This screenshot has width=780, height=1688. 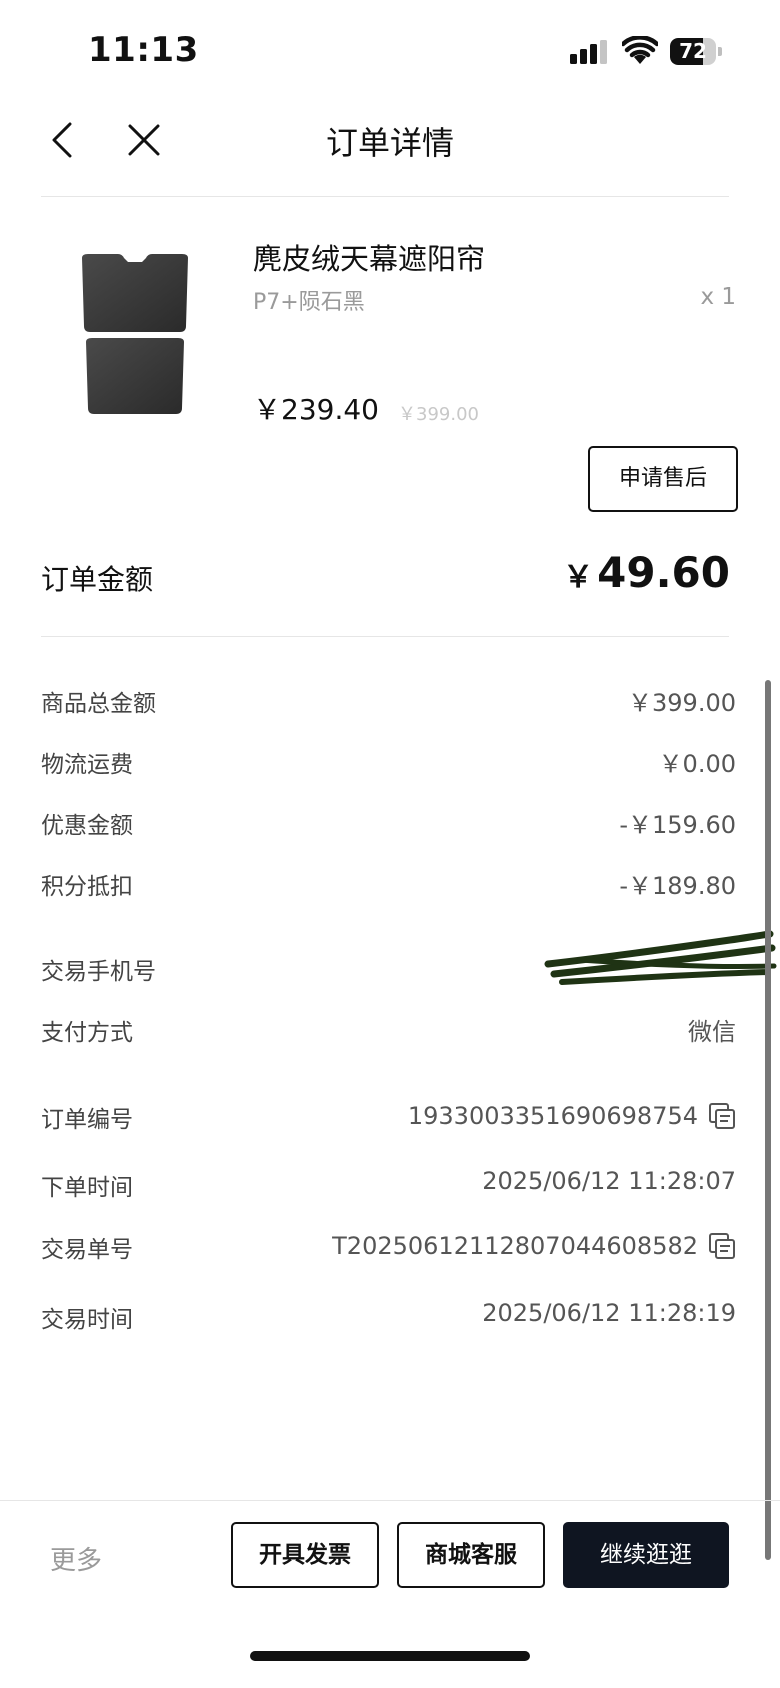 I want to click on row-value-transaction-number: T2025061211280704460858​2, so click(x=534, y=1246).